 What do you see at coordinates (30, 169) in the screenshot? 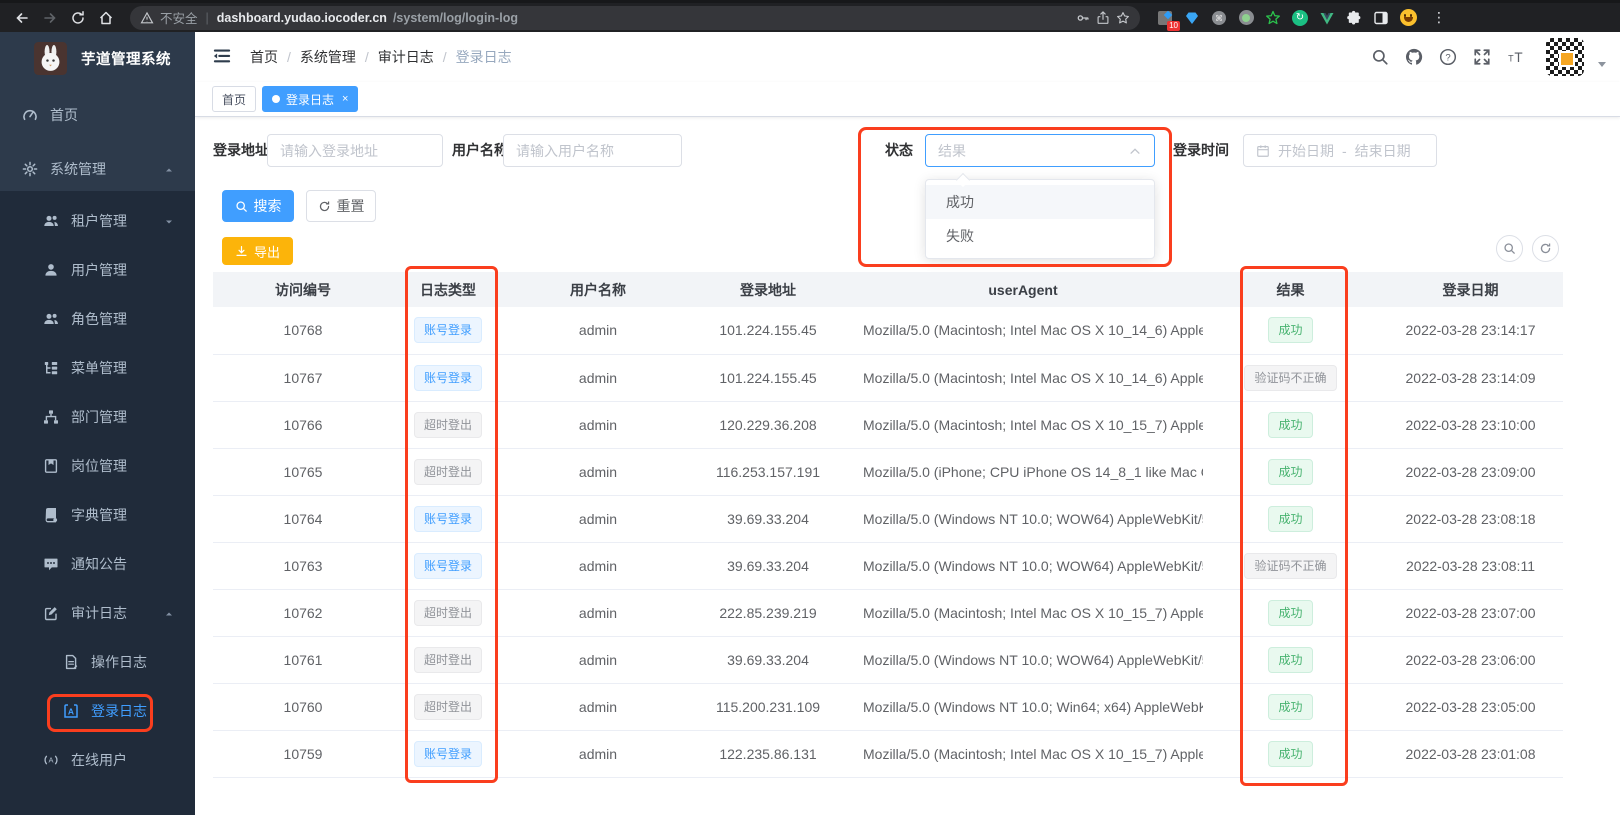
I see `gear-icon` at bounding box center [30, 169].